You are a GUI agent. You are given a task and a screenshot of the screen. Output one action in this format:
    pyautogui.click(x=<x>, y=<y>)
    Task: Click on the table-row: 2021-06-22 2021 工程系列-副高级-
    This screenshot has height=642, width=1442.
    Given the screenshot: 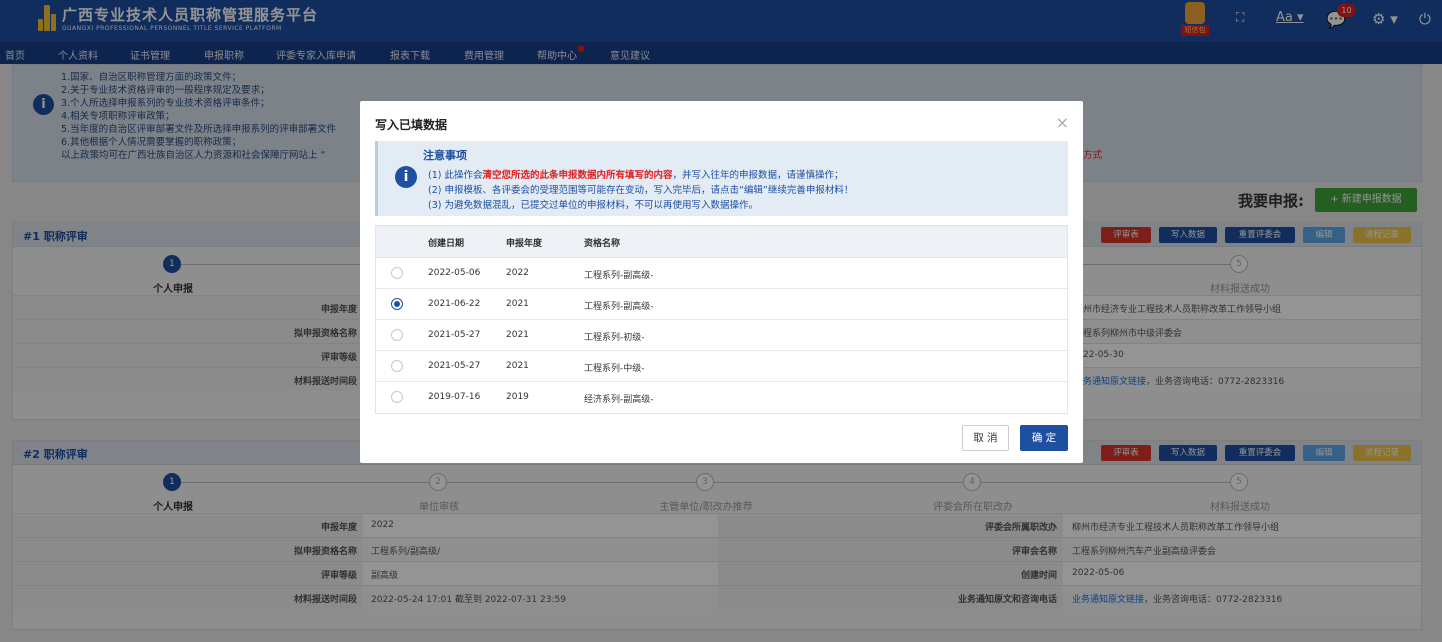 What is the action you would take?
    pyautogui.click(x=721, y=304)
    